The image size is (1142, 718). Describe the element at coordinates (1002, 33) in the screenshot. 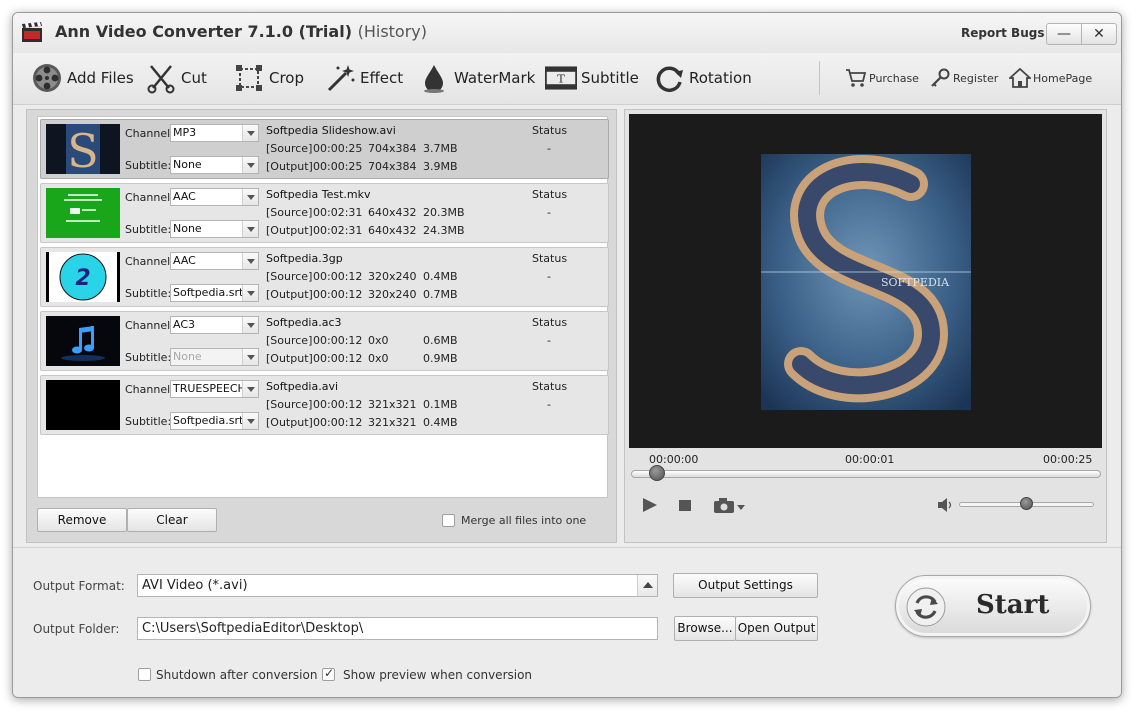

I see `report-bugs-link: Report Bugs` at that location.